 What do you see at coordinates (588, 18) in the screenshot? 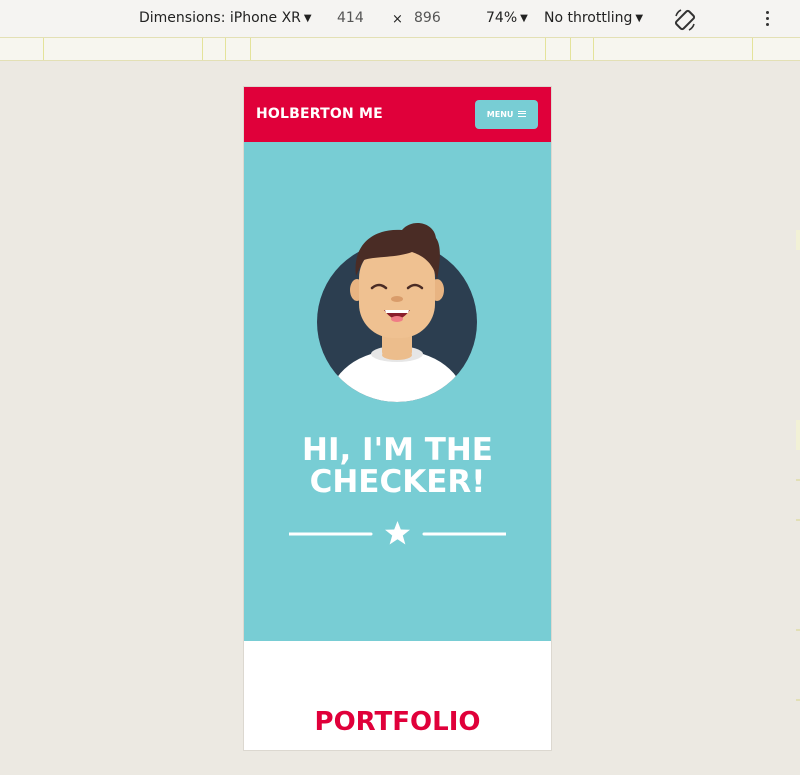
I see `throttling-label: No throttling` at bounding box center [588, 18].